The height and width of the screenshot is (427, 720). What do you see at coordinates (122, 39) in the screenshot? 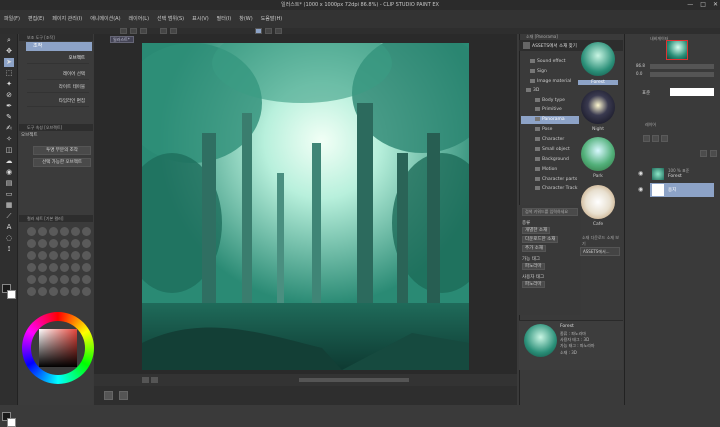
I see `document-tab: 일러스트*` at bounding box center [122, 39].